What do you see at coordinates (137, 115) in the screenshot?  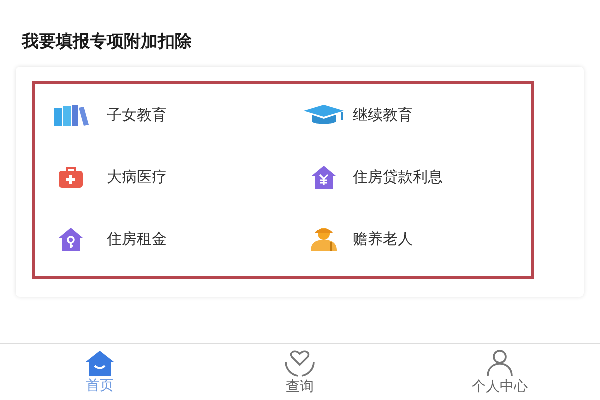 I see `deduction-label: 子女教育` at bounding box center [137, 115].